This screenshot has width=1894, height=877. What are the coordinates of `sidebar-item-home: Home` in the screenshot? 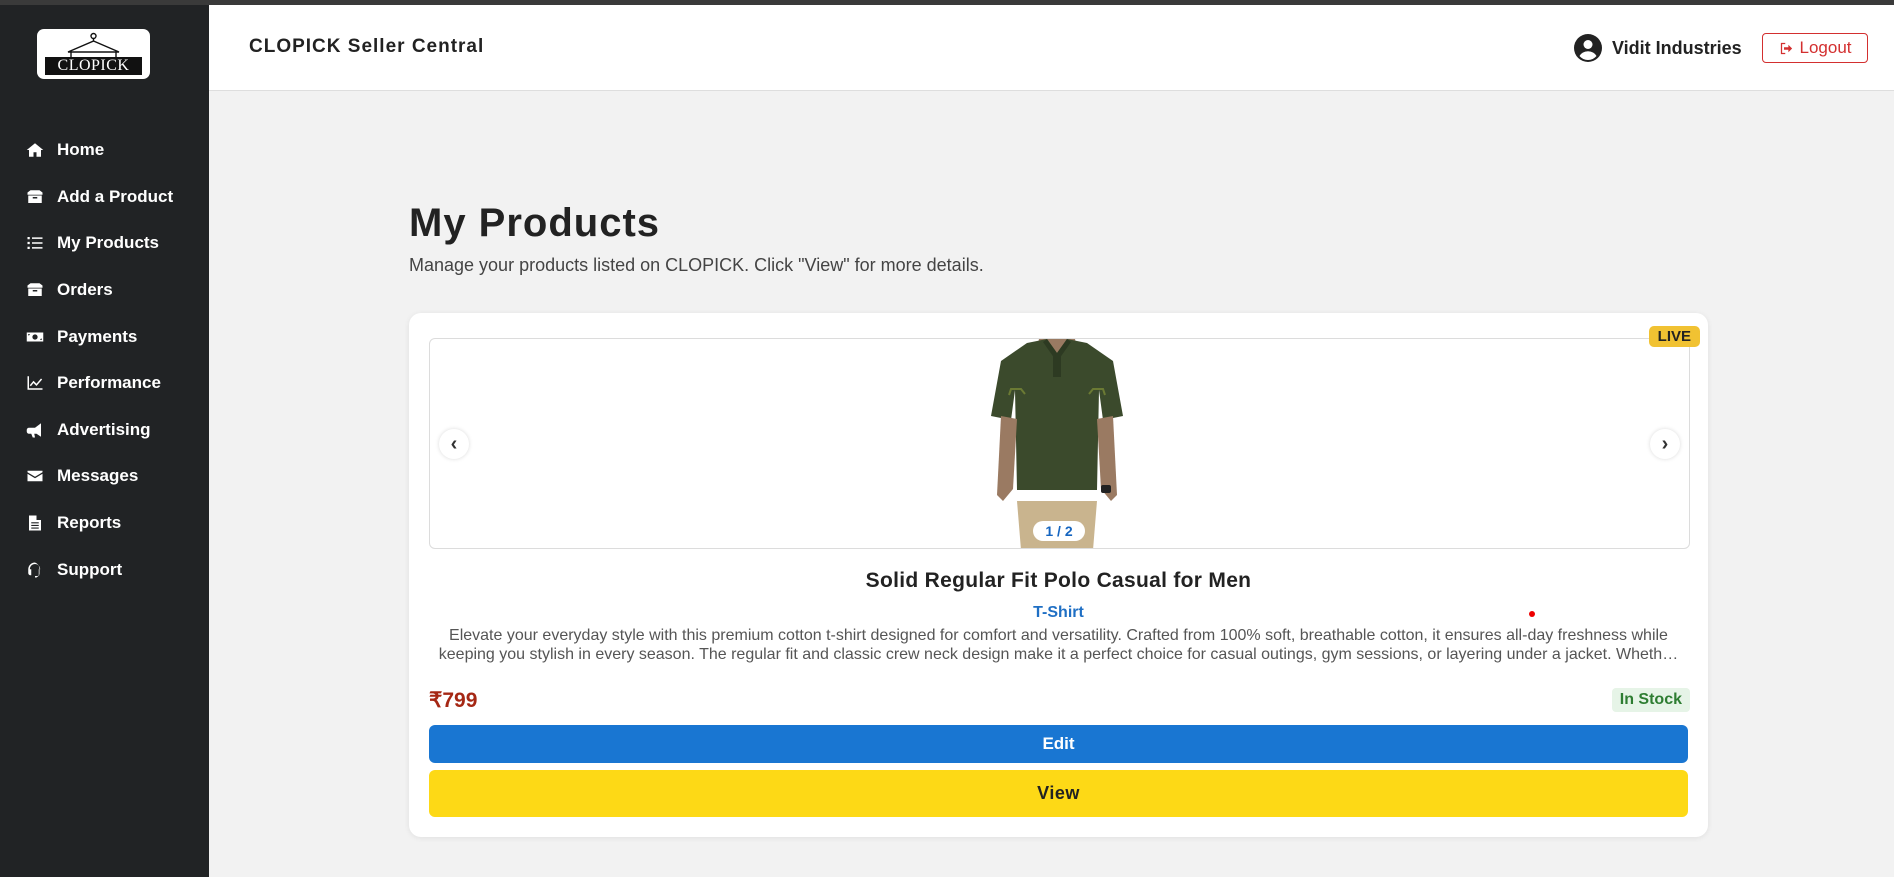 It's located at (104, 150).